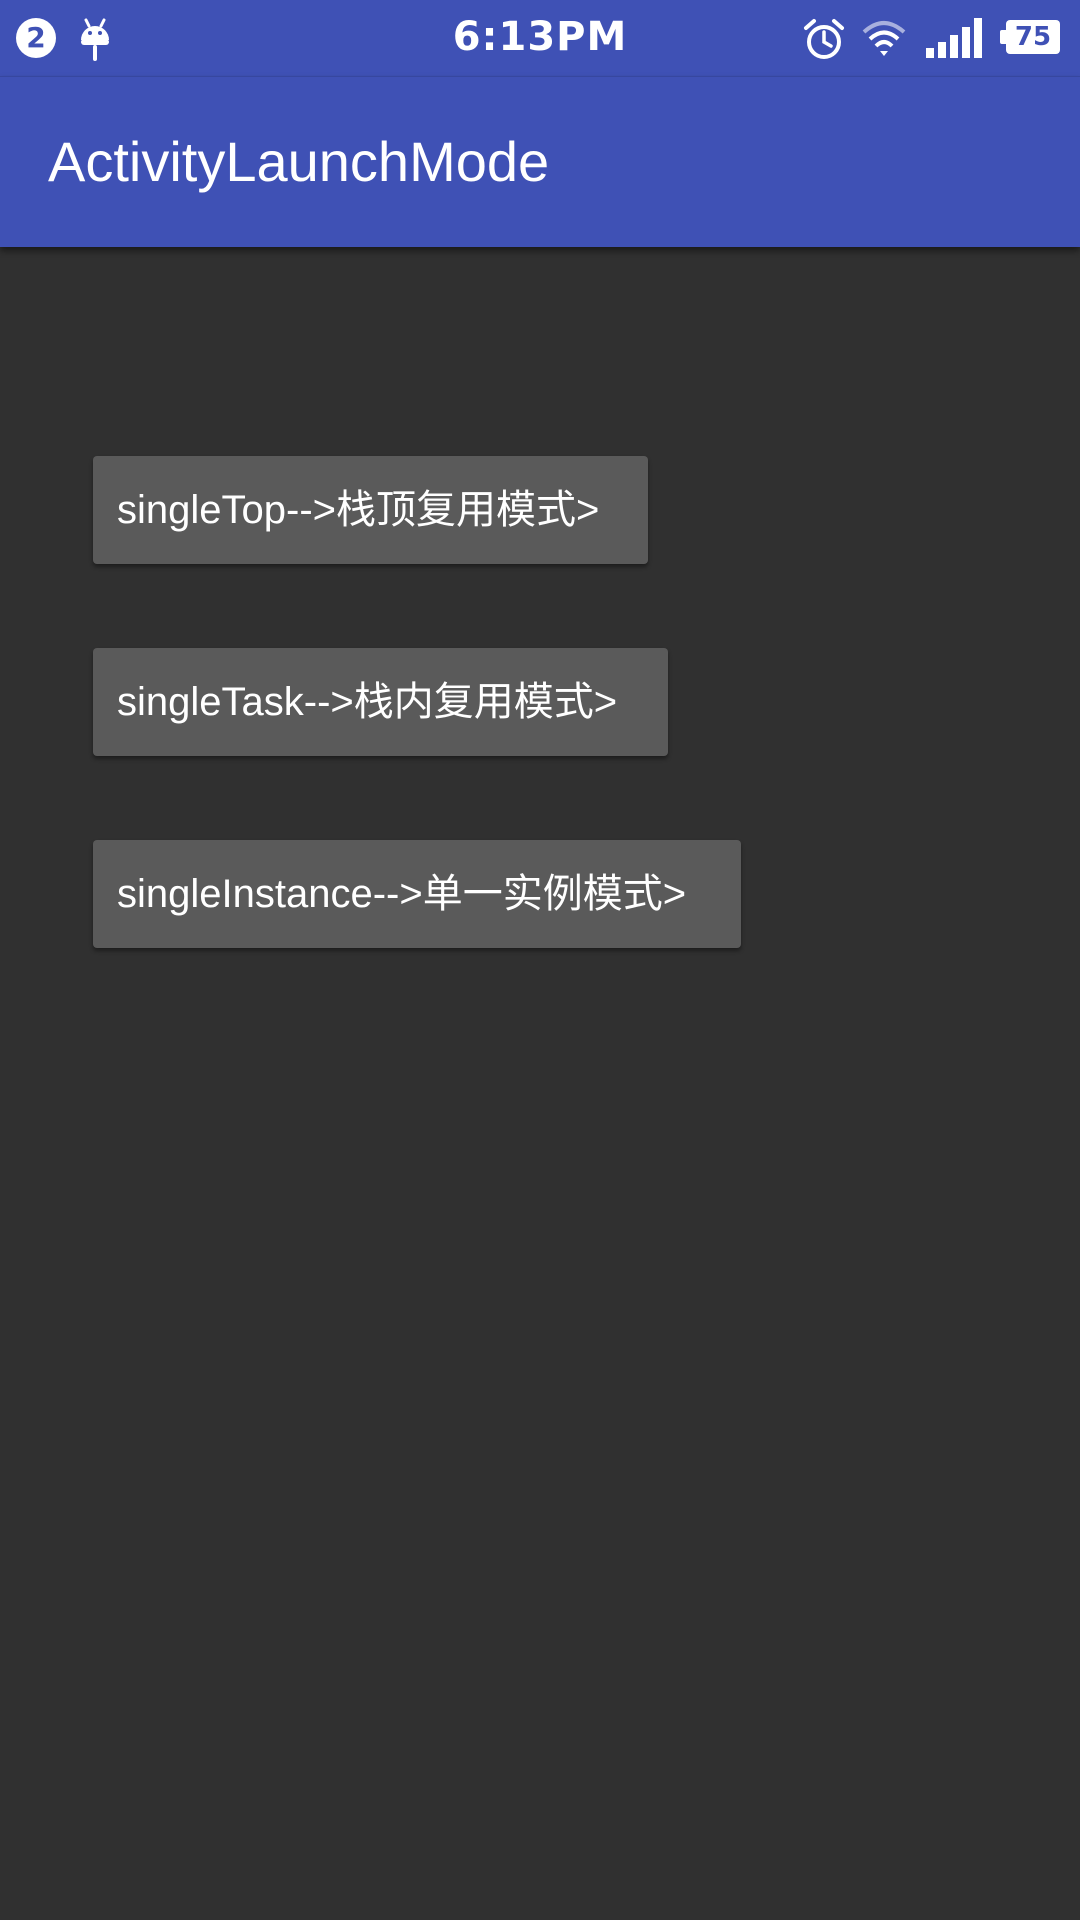  I want to click on app-bar: ActivityLaunchMode, so click(540, 161).